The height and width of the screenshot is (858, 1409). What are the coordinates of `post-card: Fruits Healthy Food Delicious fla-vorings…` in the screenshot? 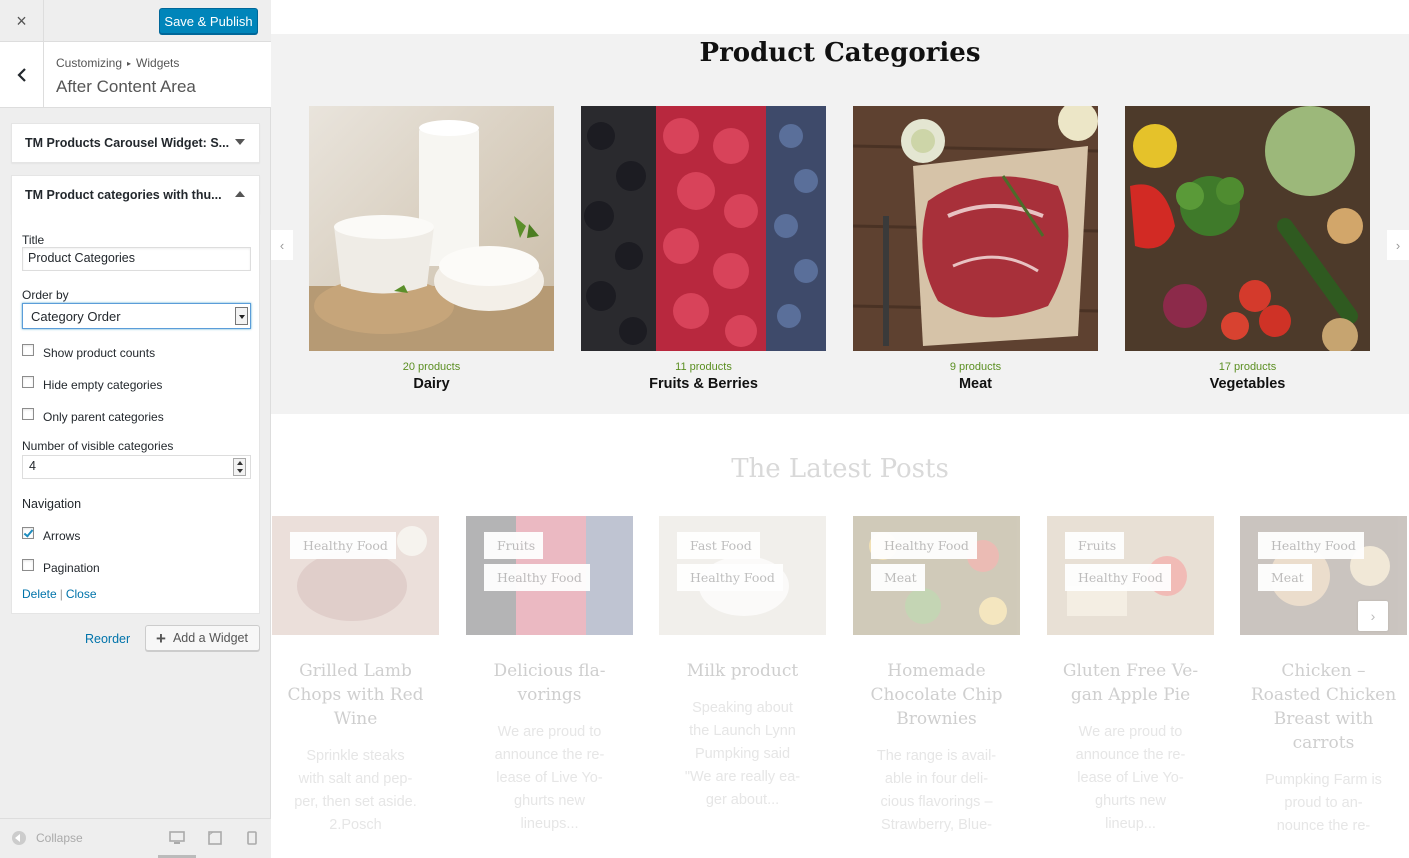 It's located at (549, 676).